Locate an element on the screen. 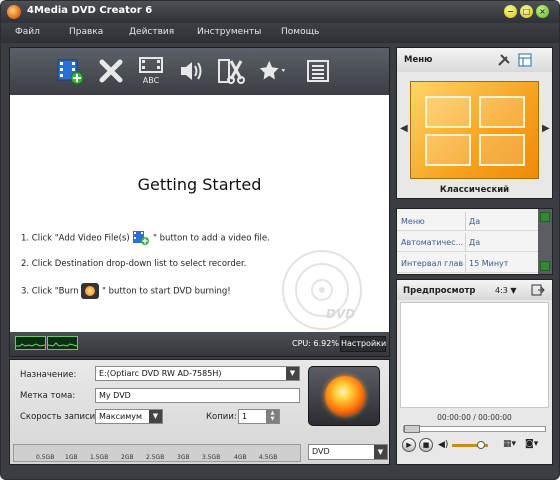 The width and height of the screenshot is (560, 480). cut-icon is located at coordinates (231, 71).